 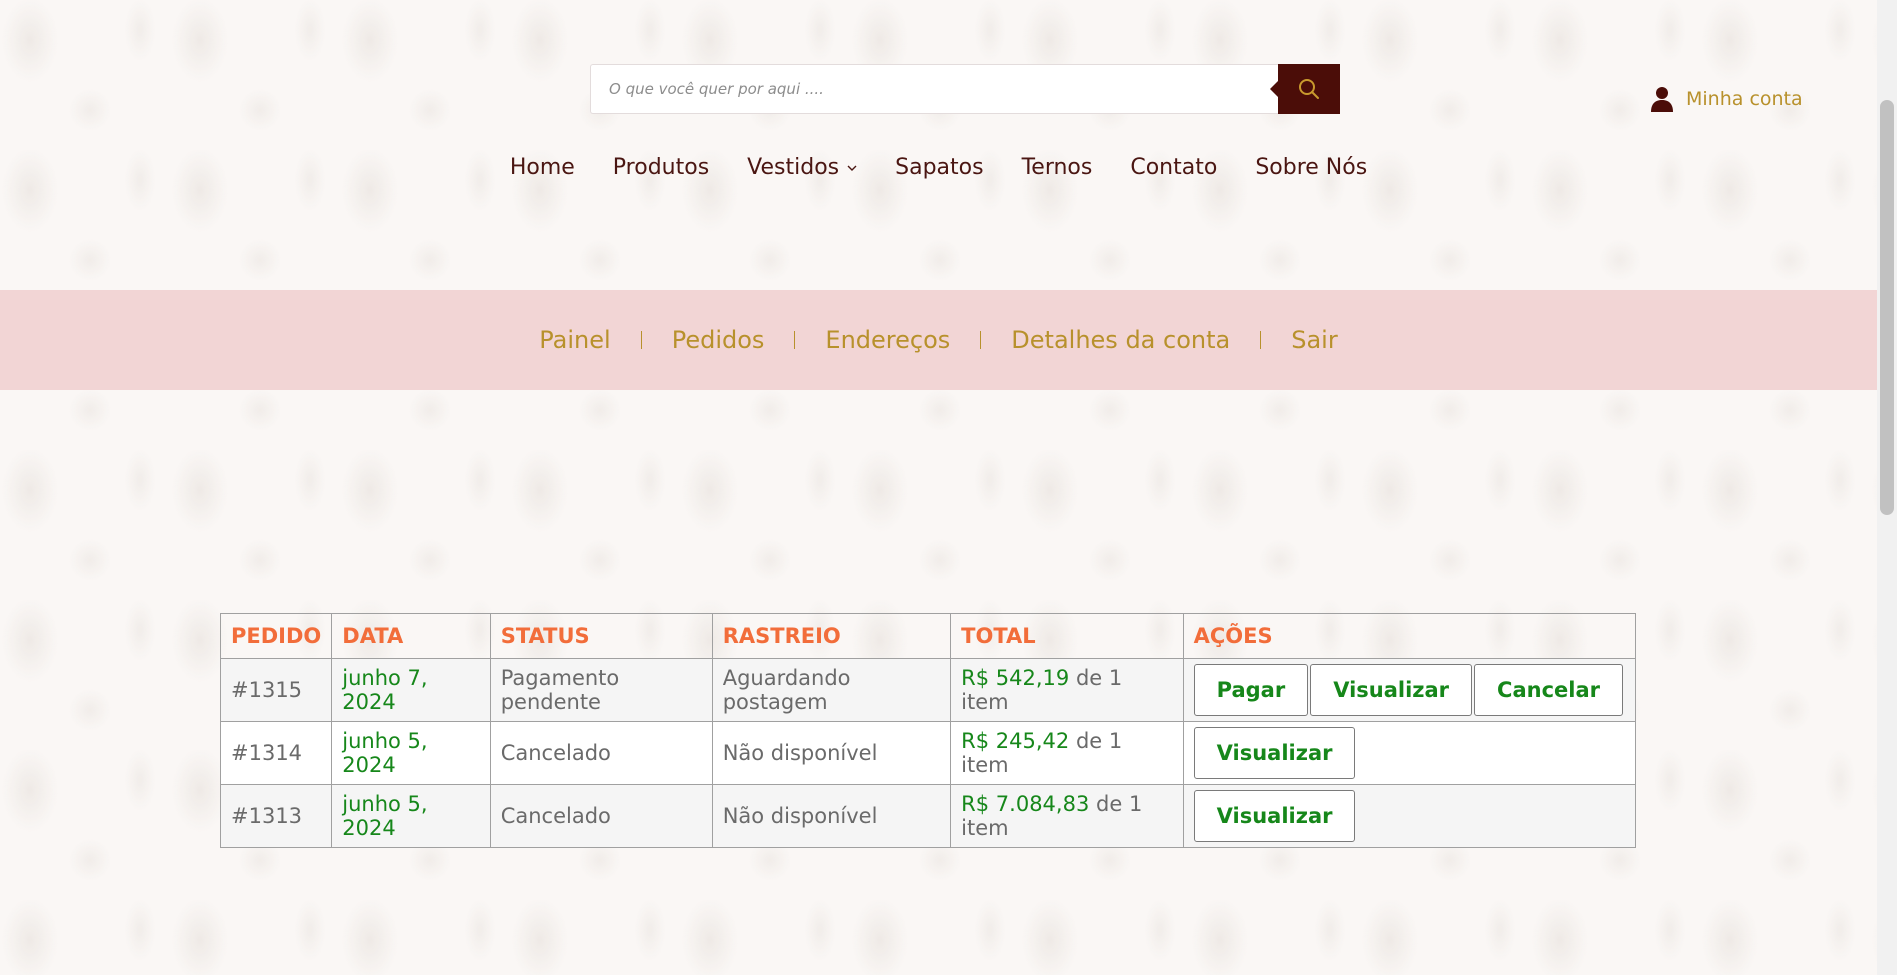 What do you see at coordinates (1025, 804) in the screenshot?
I see `order-price: R$ 7.084,83` at bounding box center [1025, 804].